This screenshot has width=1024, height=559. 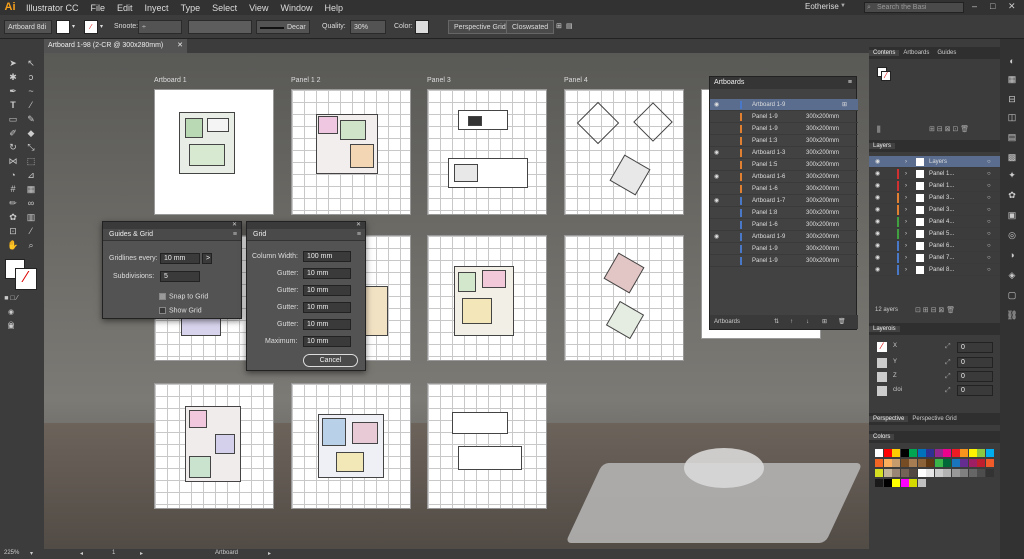 I want to click on pen-tool-icon: ✒, so click(x=13, y=91).